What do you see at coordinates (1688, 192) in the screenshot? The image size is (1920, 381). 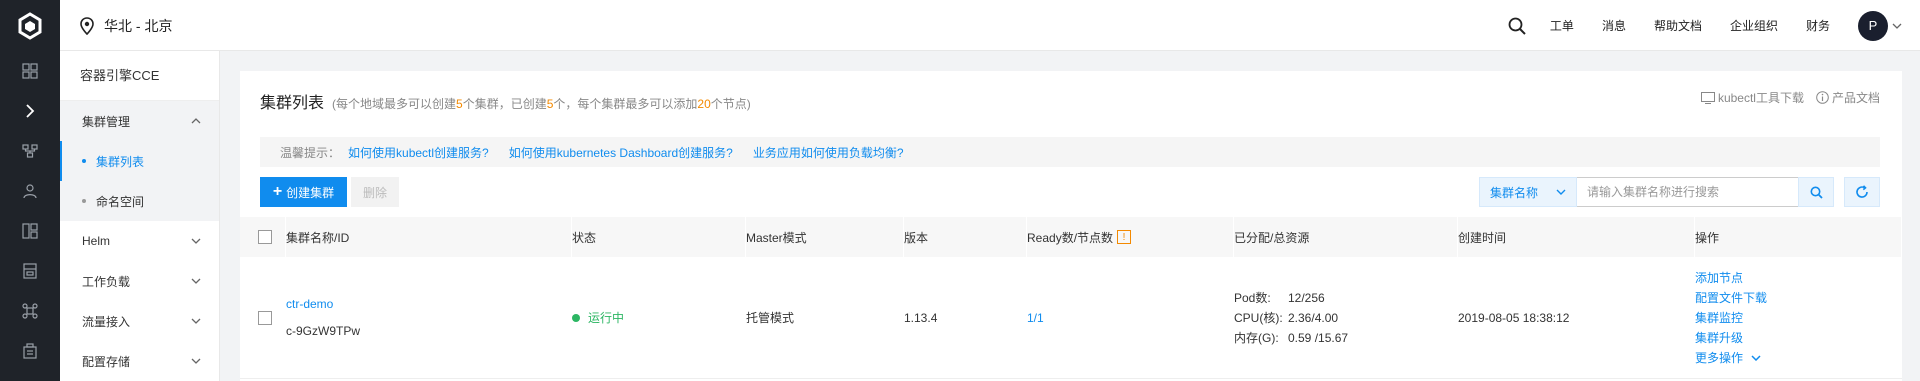 I see `search-input` at bounding box center [1688, 192].